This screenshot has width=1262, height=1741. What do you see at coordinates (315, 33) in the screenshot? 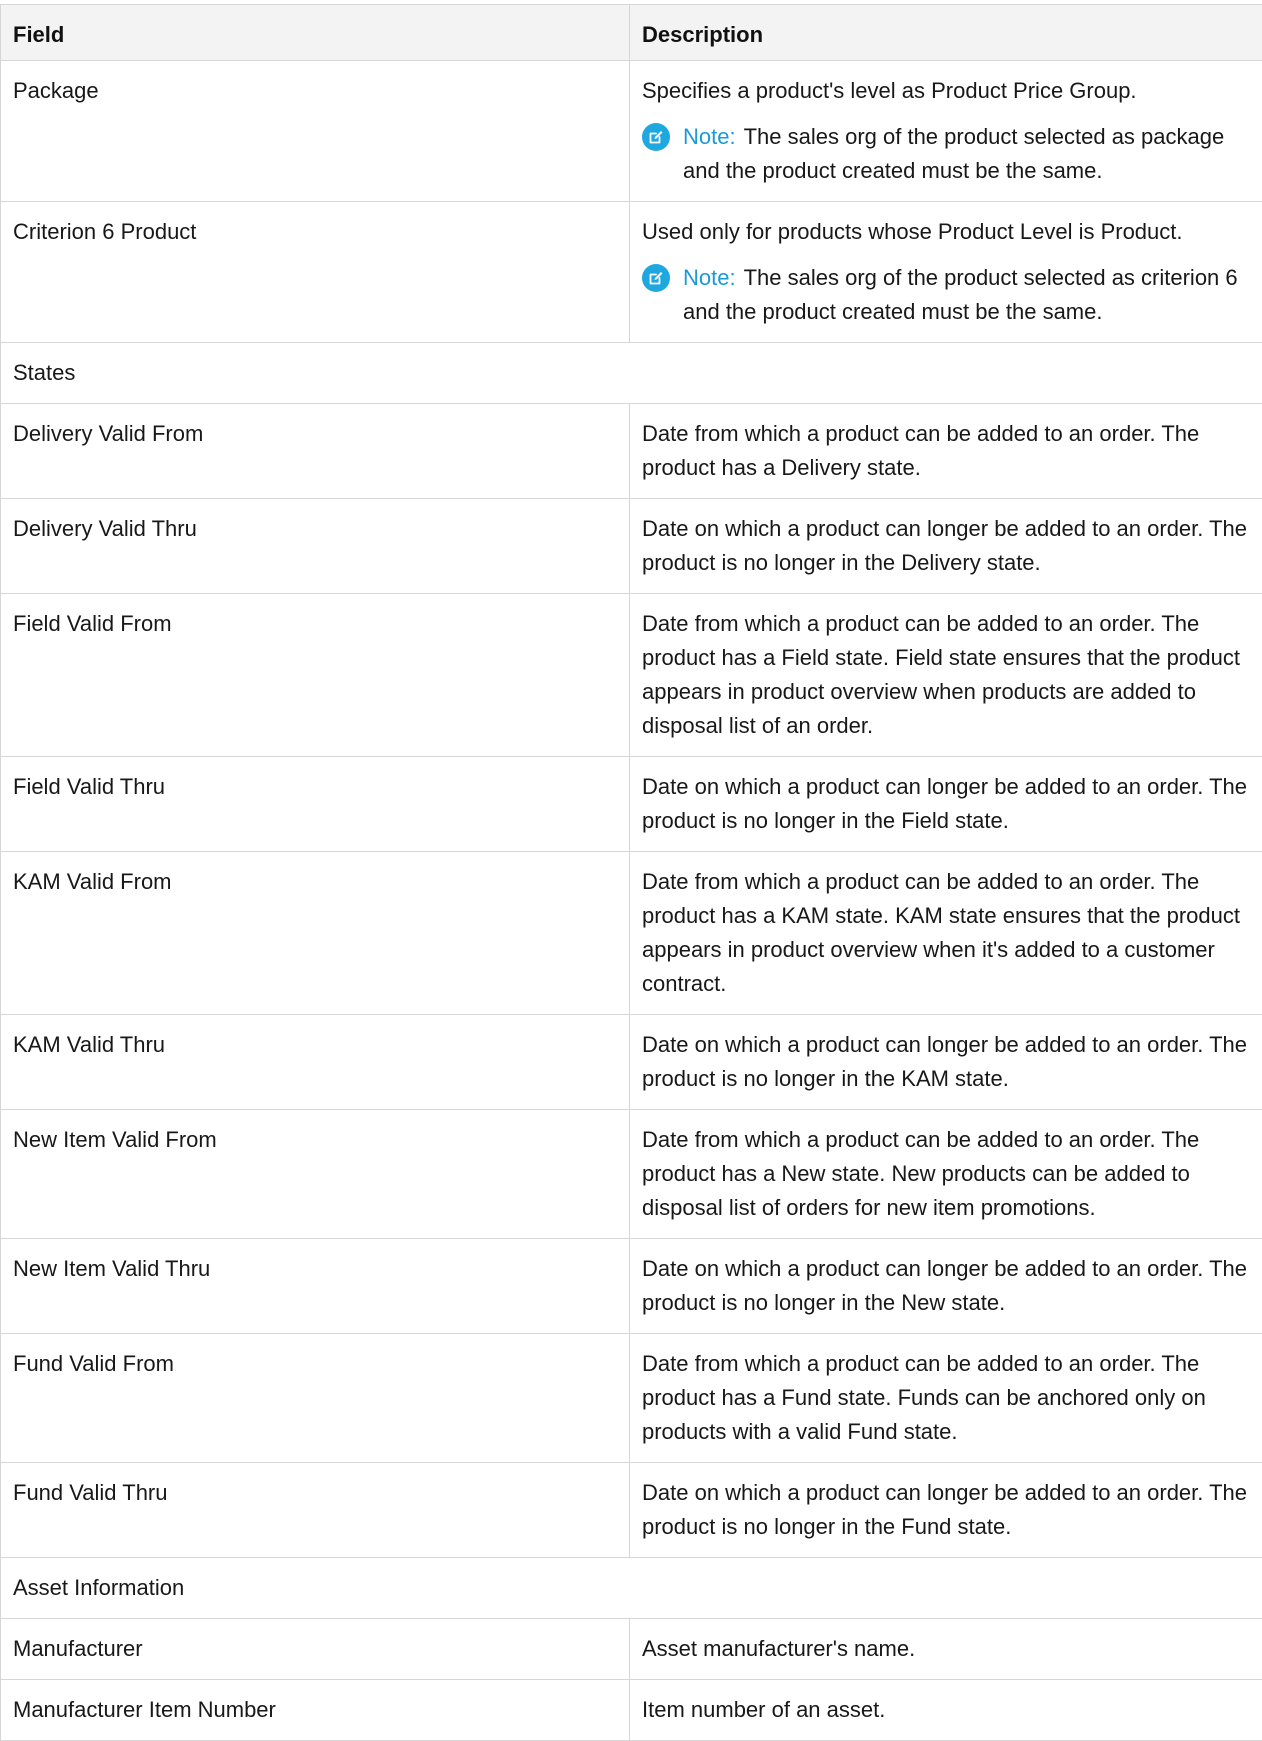
I see `header-field: Field` at bounding box center [315, 33].